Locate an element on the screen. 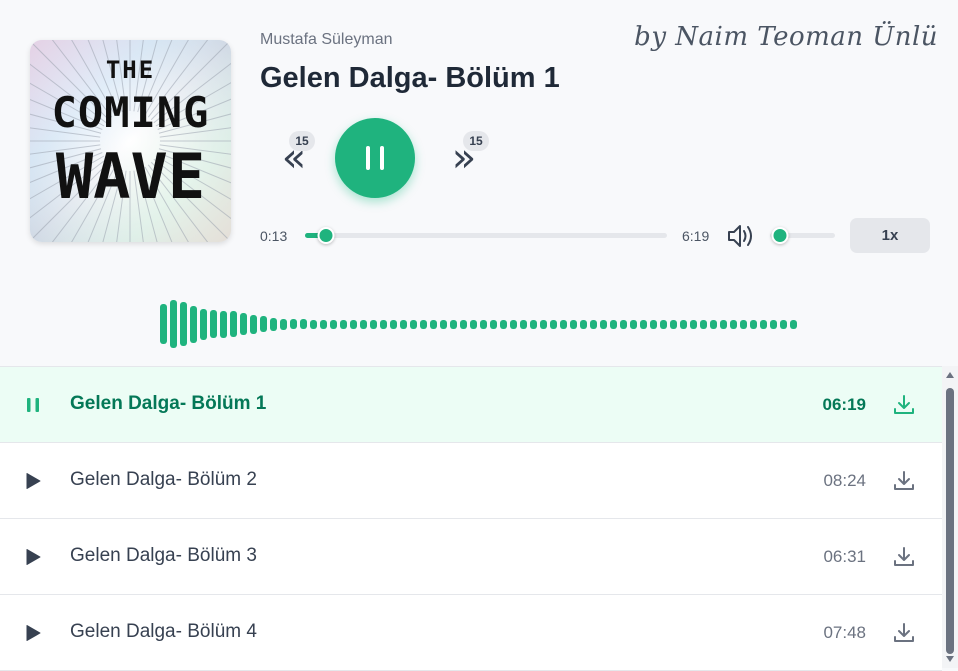  pause-icon is located at coordinates (33, 405).